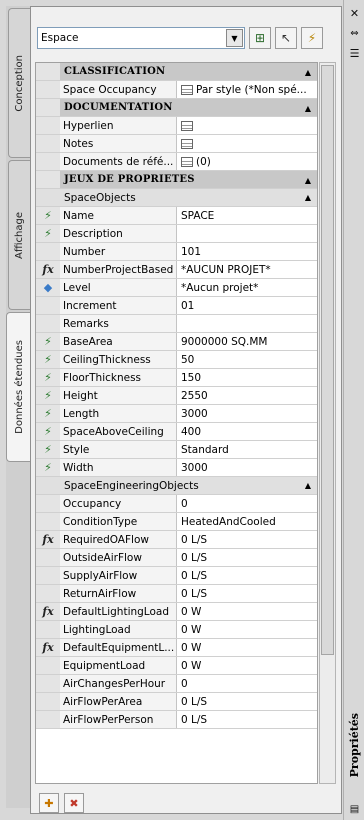 The width and height of the screenshot is (364, 820). I want to click on property-value: 50, so click(247, 359).